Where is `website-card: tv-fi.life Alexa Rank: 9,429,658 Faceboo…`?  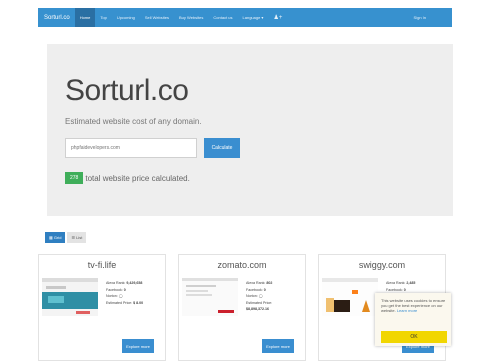
website-card: tv-fi.life Alexa Rank: 9,429,658 Faceboo… is located at coordinates (102, 307).